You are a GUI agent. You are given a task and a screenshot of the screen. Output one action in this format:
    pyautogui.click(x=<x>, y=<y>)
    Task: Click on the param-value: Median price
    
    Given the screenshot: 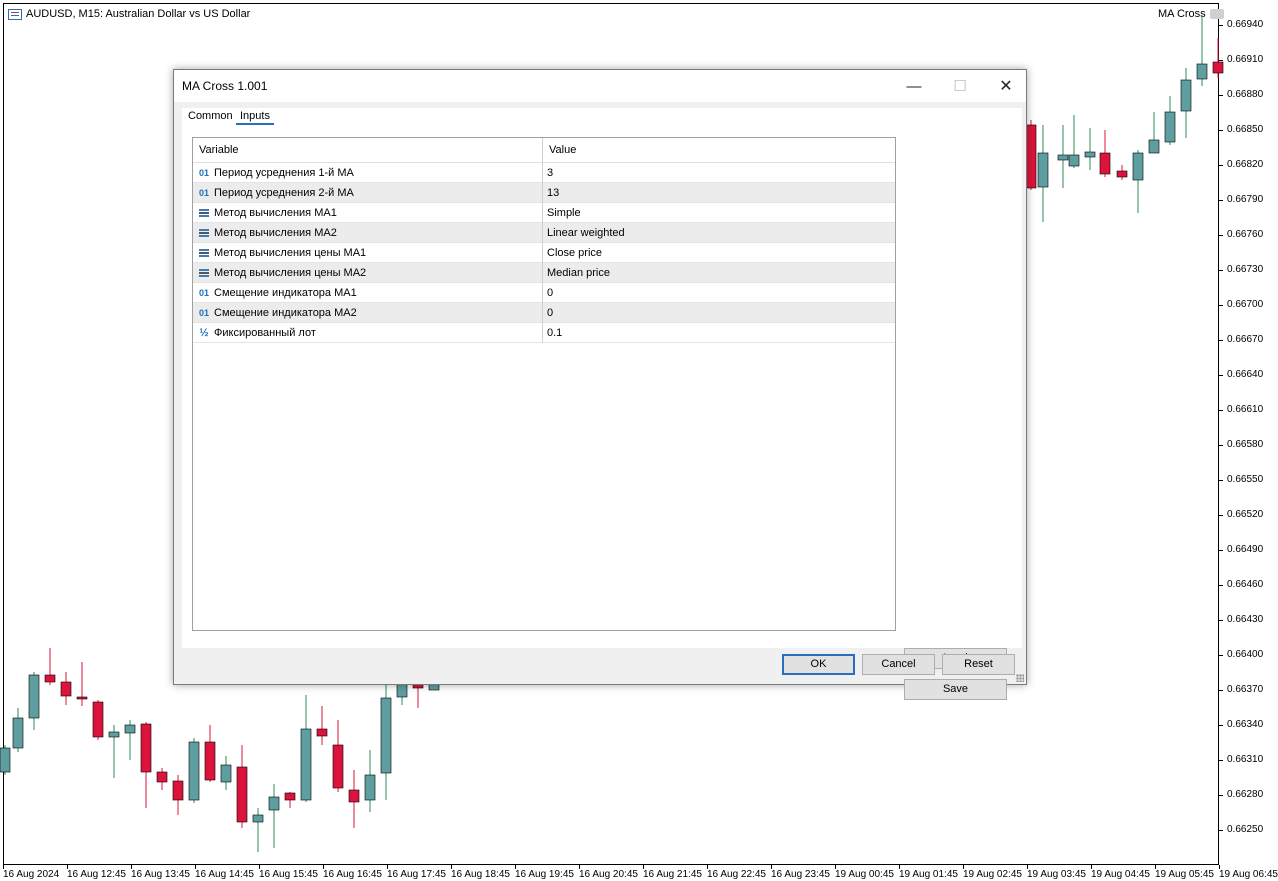 What is the action you would take?
    pyautogui.click(x=576, y=273)
    